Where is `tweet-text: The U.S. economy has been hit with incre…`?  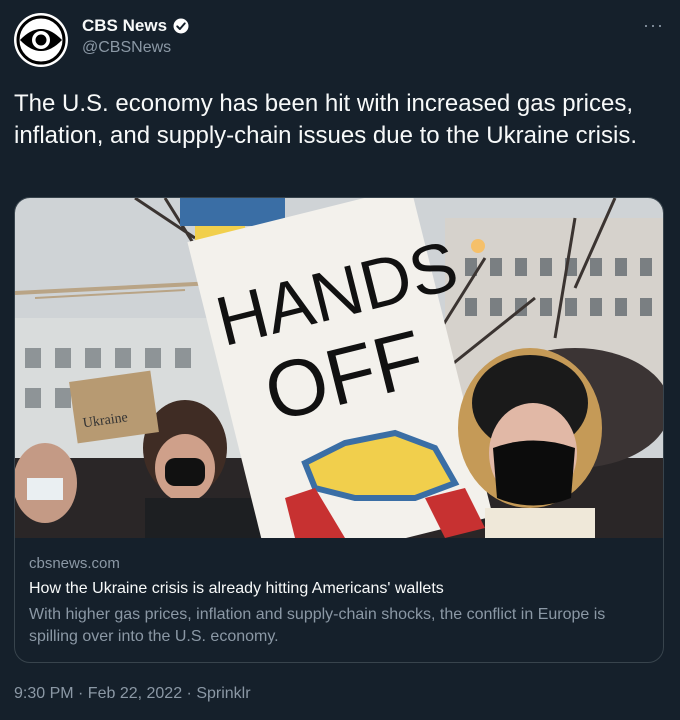 tweet-text: The U.S. economy has been hit with incre… is located at coordinates (325, 119).